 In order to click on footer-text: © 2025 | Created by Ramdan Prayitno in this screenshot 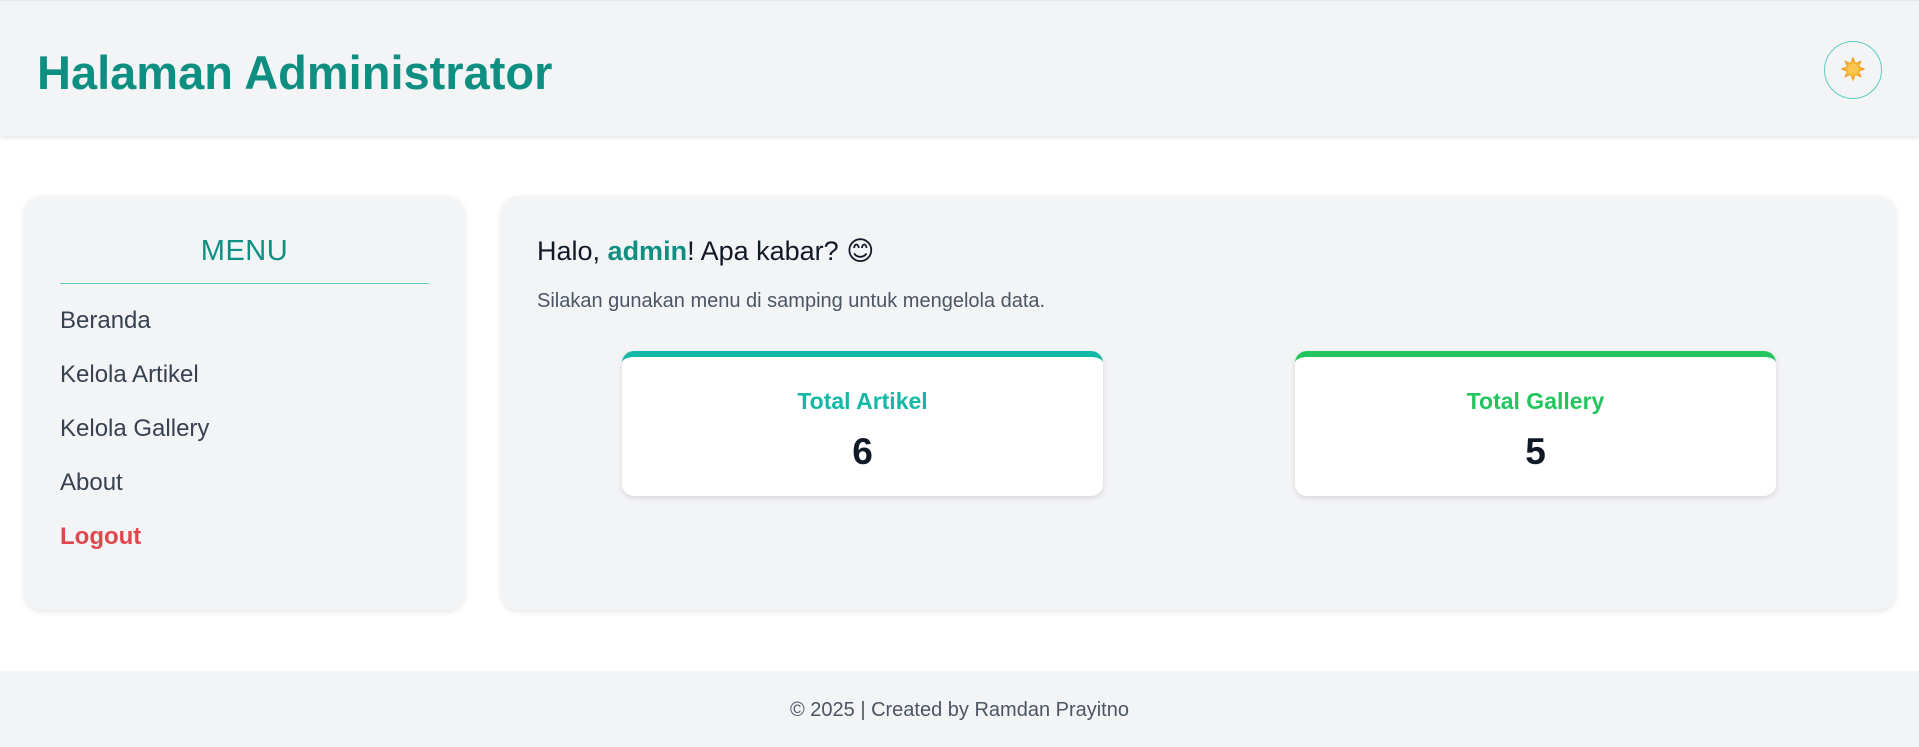, I will do `click(959, 710)`.